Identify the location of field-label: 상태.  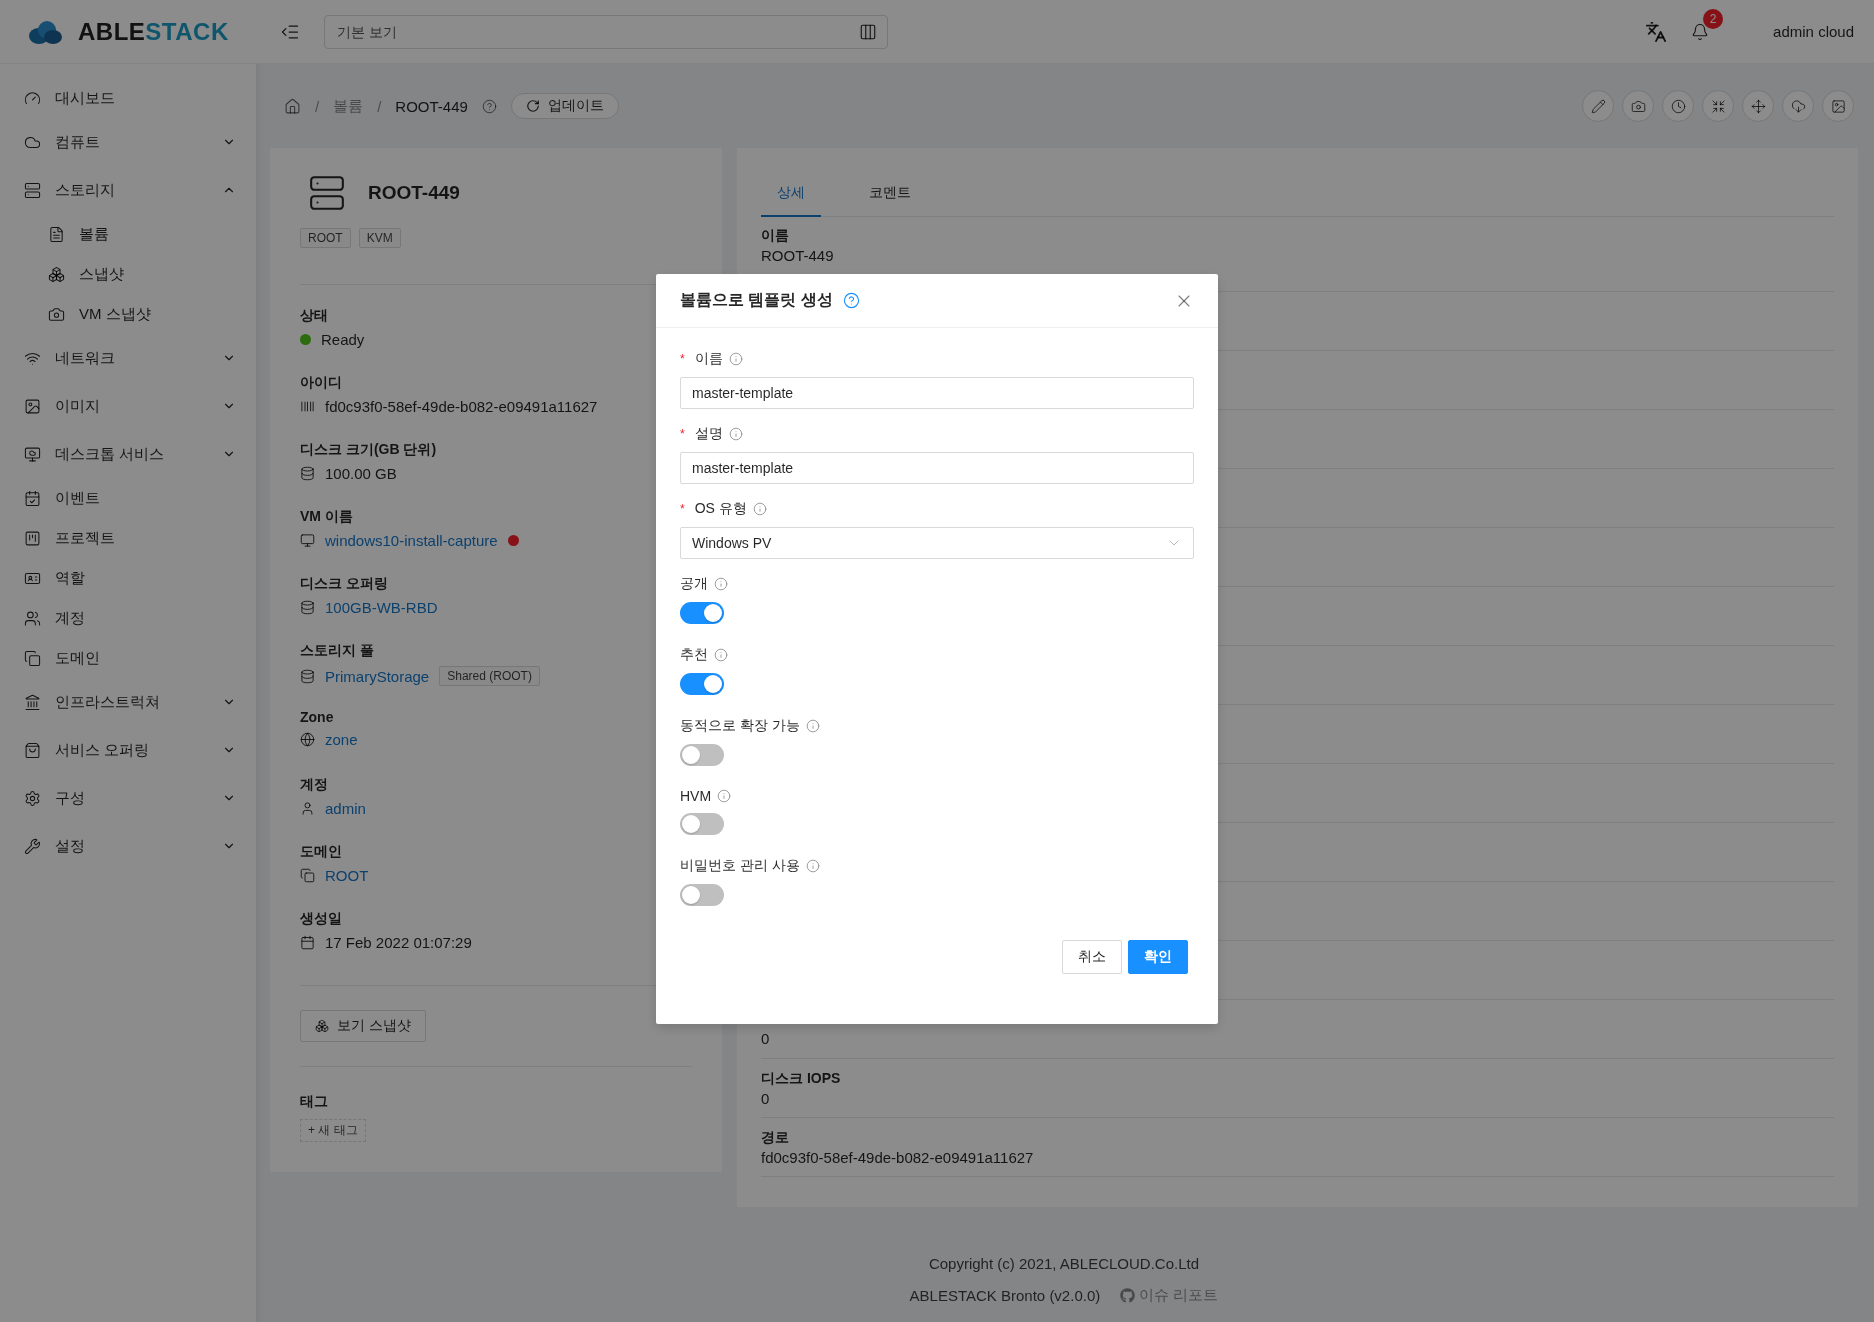
(314, 316).